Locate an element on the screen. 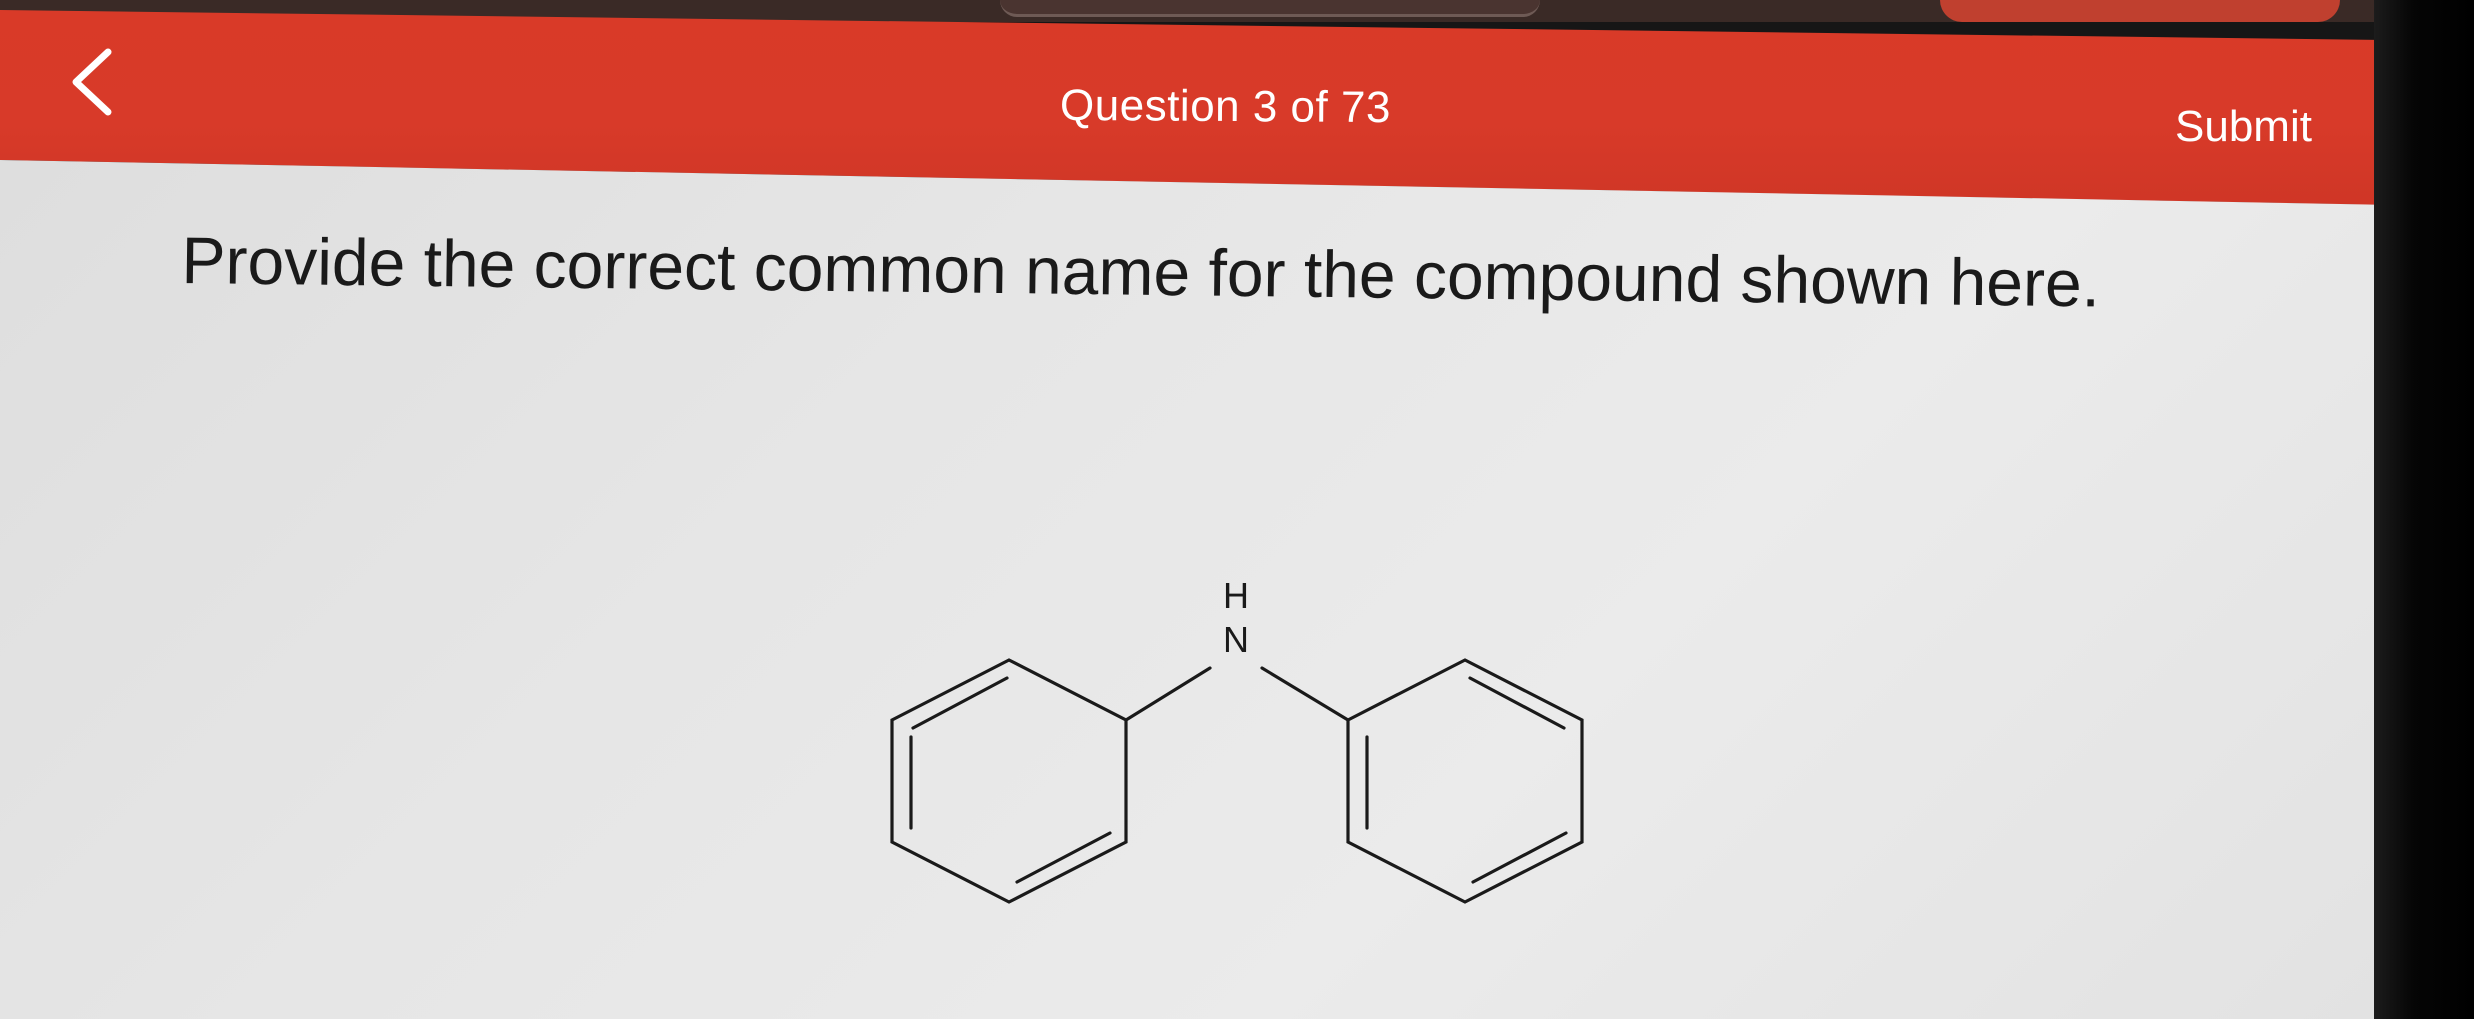 This screenshot has width=2474, height=1019. question-counter: Question 3 of 73 is located at coordinates (1225, 106).